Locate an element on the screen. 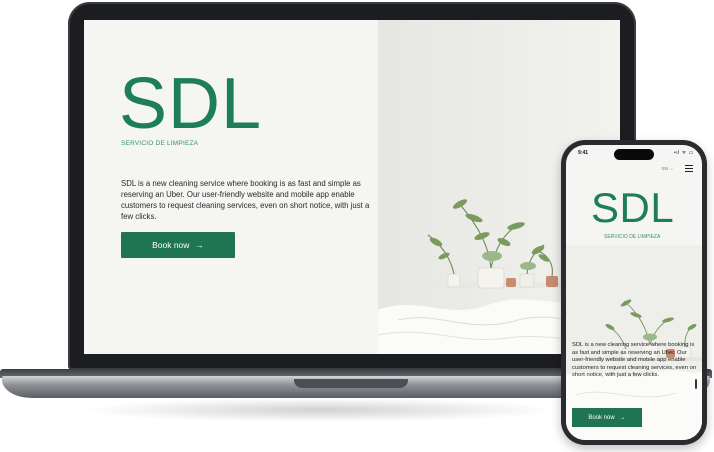 The image size is (714, 452). laptop-shadow is located at coordinates (320, 410).